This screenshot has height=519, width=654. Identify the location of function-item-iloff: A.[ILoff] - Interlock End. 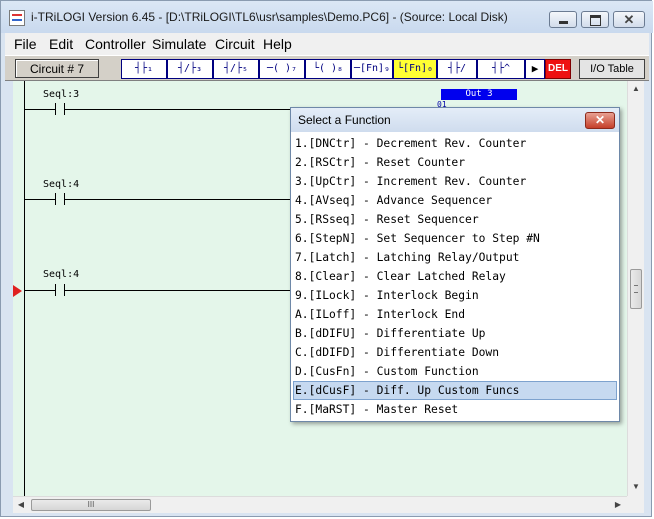
(455, 314).